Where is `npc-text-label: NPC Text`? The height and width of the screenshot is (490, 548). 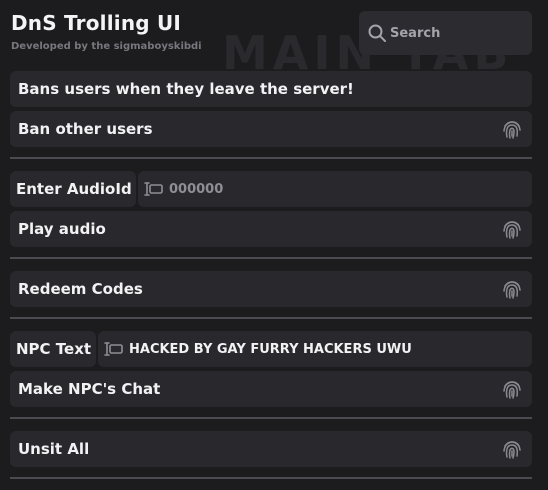
npc-text-label: NPC Text is located at coordinates (53, 349).